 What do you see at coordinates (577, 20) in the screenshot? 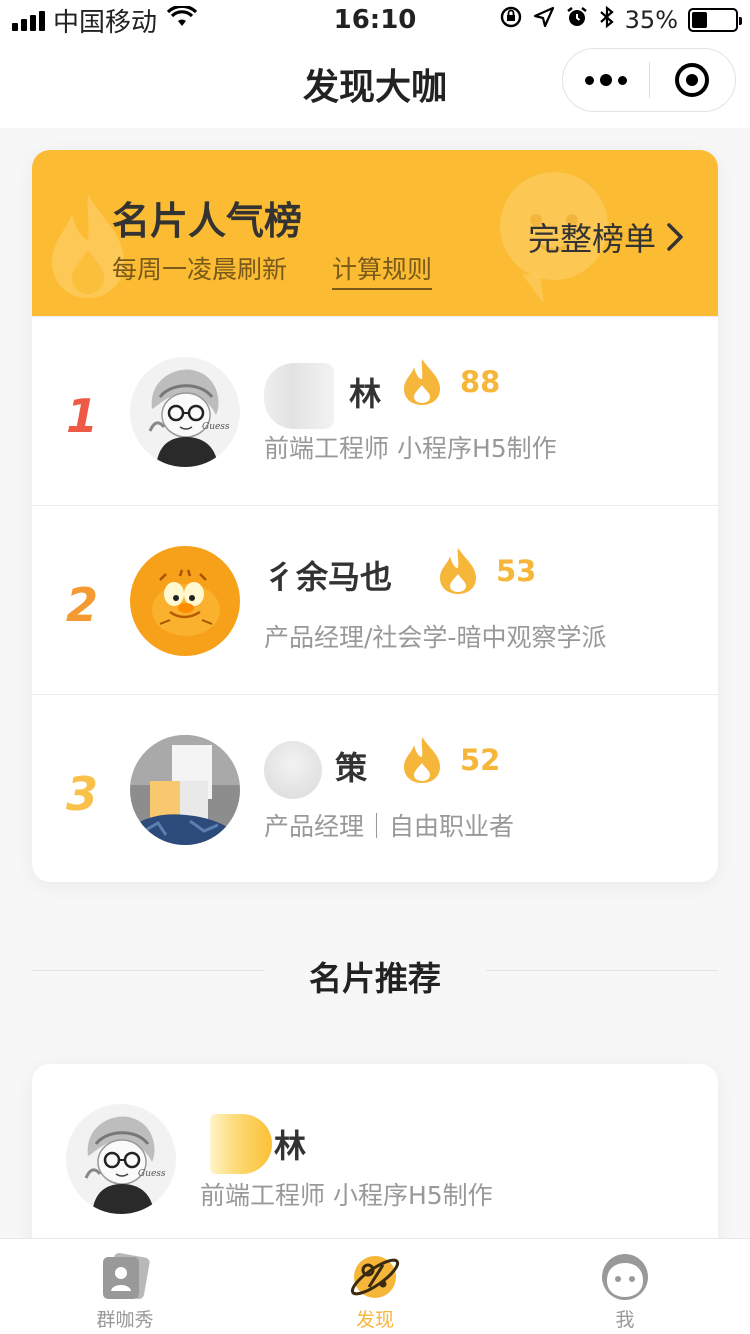
I see `alarm-icon` at bounding box center [577, 20].